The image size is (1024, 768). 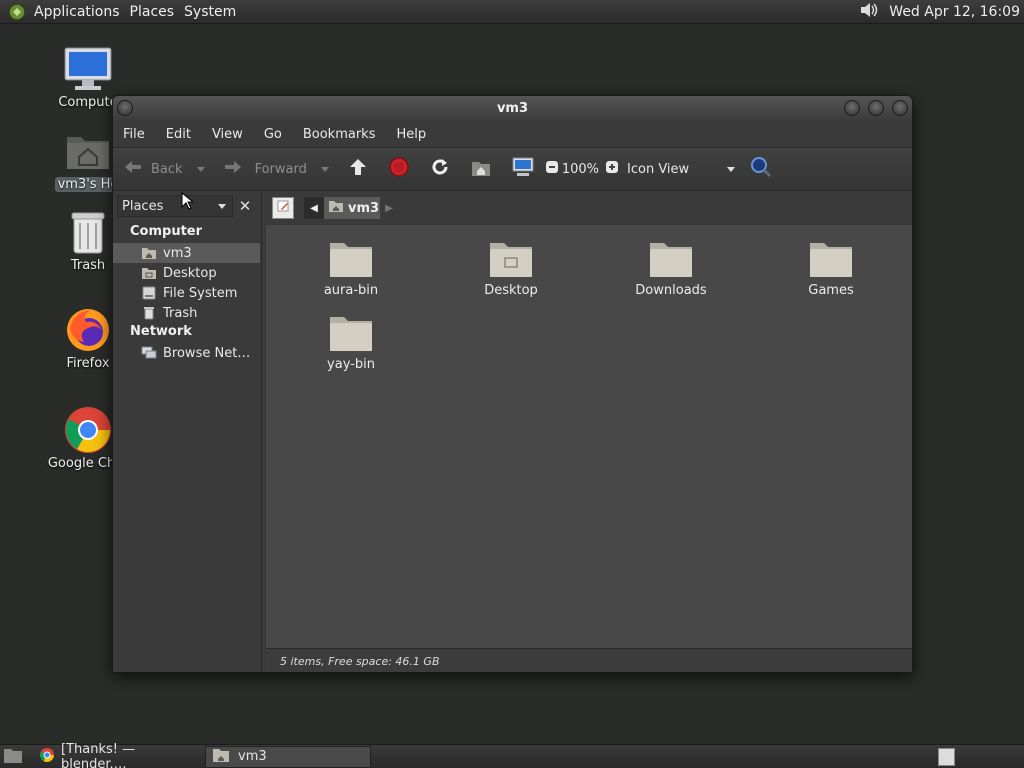 What do you see at coordinates (481, 169) in the screenshot?
I see `home-icon` at bounding box center [481, 169].